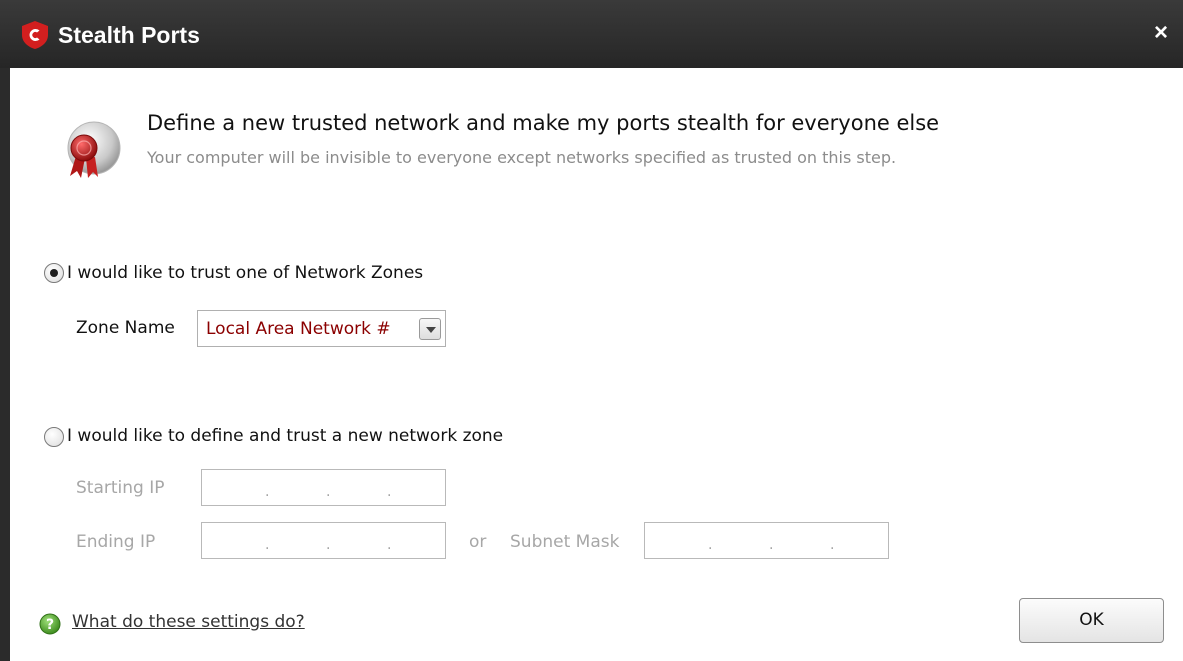 This screenshot has width=1183, height=661. What do you see at coordinates (54, 437) in the screenshot?
I see `define-new-zone-radio` at bounding box center [54, 437].